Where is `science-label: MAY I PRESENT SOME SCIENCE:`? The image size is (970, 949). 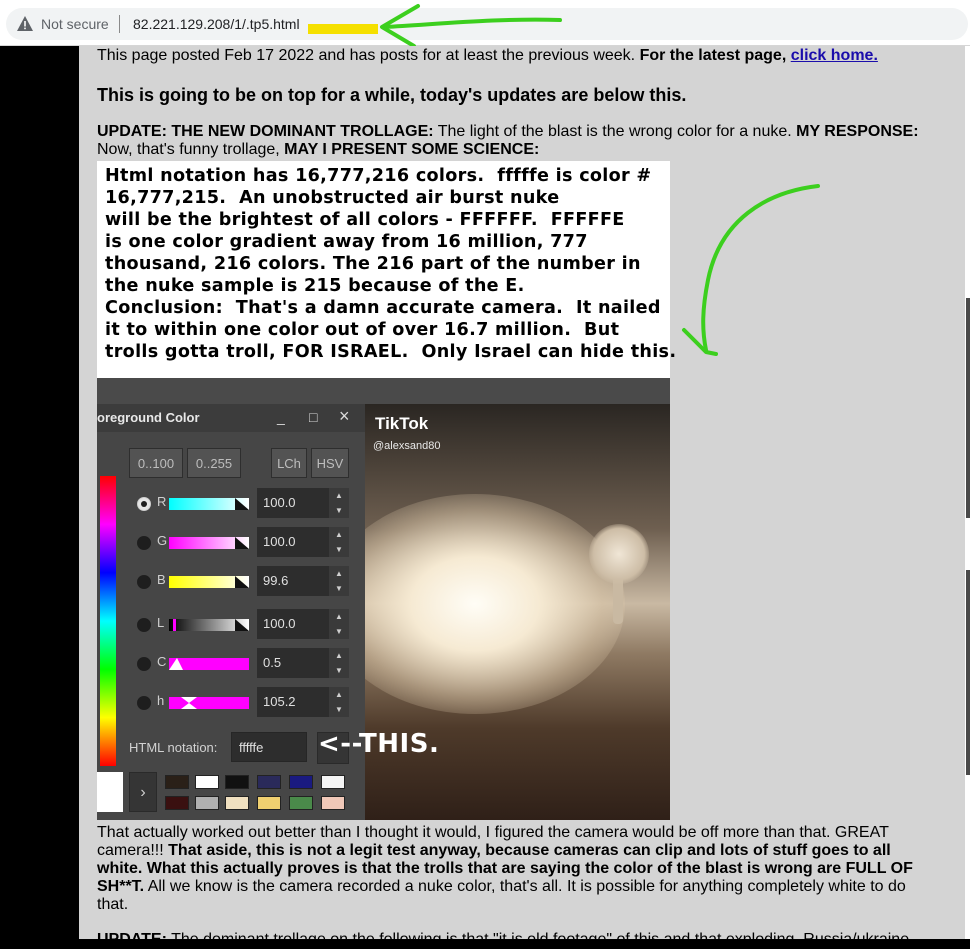
science-label: MAY I PRESENT SOME SCIENCE: is located at coordinates (412, 149).